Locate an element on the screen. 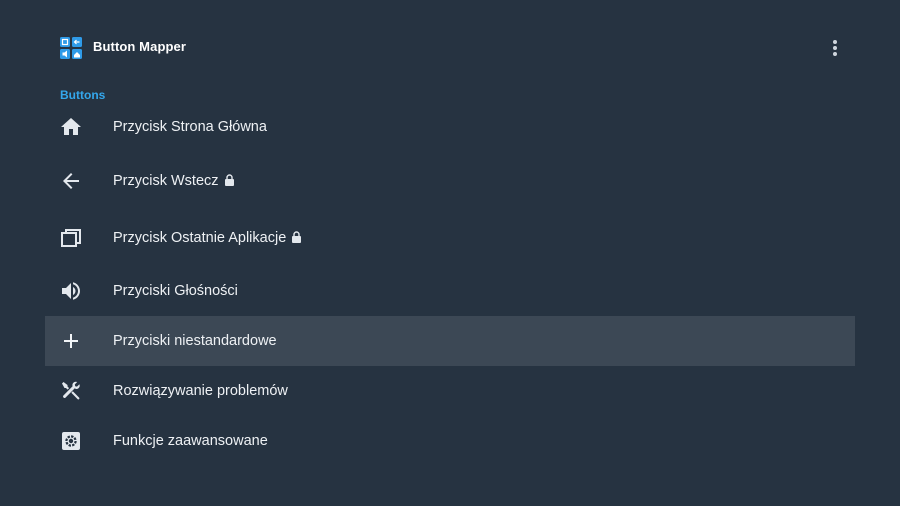 This screenshot has width=900, height=506. list-item-label: Przyciski niestandardowe is located at coordinates (195, 341).